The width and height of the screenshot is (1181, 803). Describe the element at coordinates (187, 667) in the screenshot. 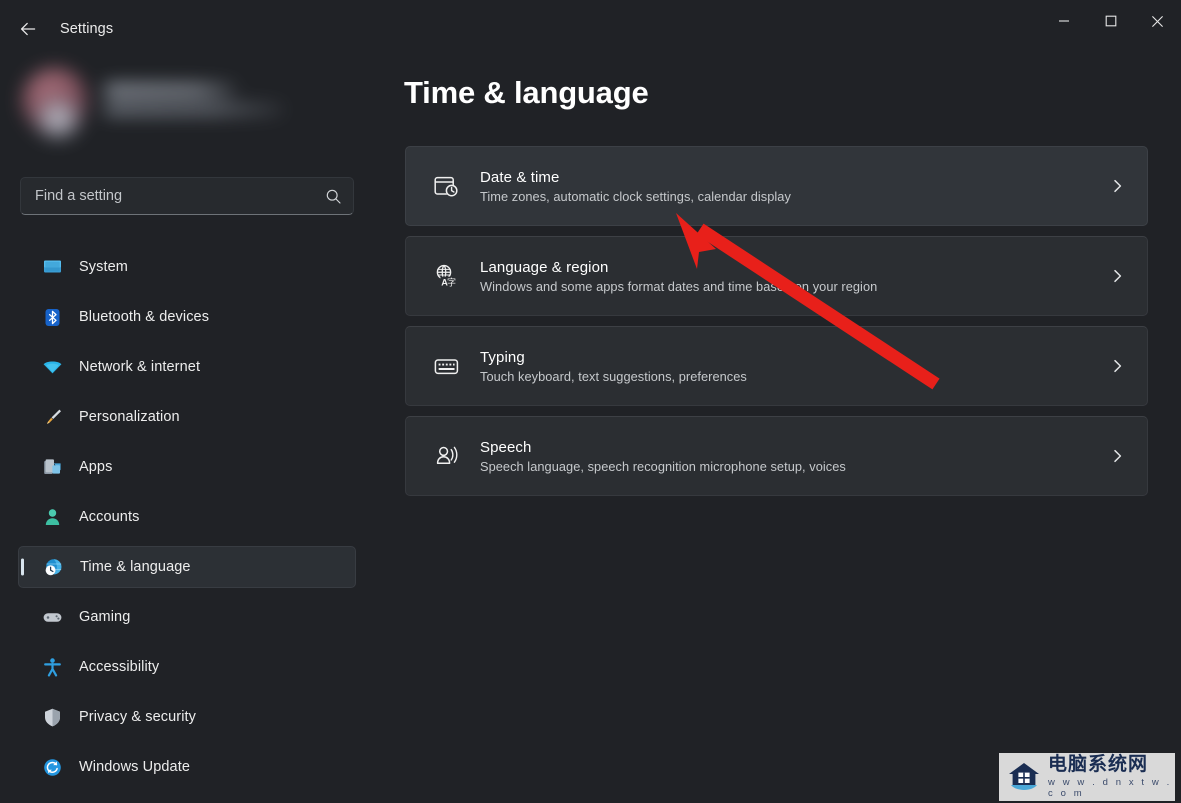

I see `sidebar-item-accessibility: Accessibility` at that location.